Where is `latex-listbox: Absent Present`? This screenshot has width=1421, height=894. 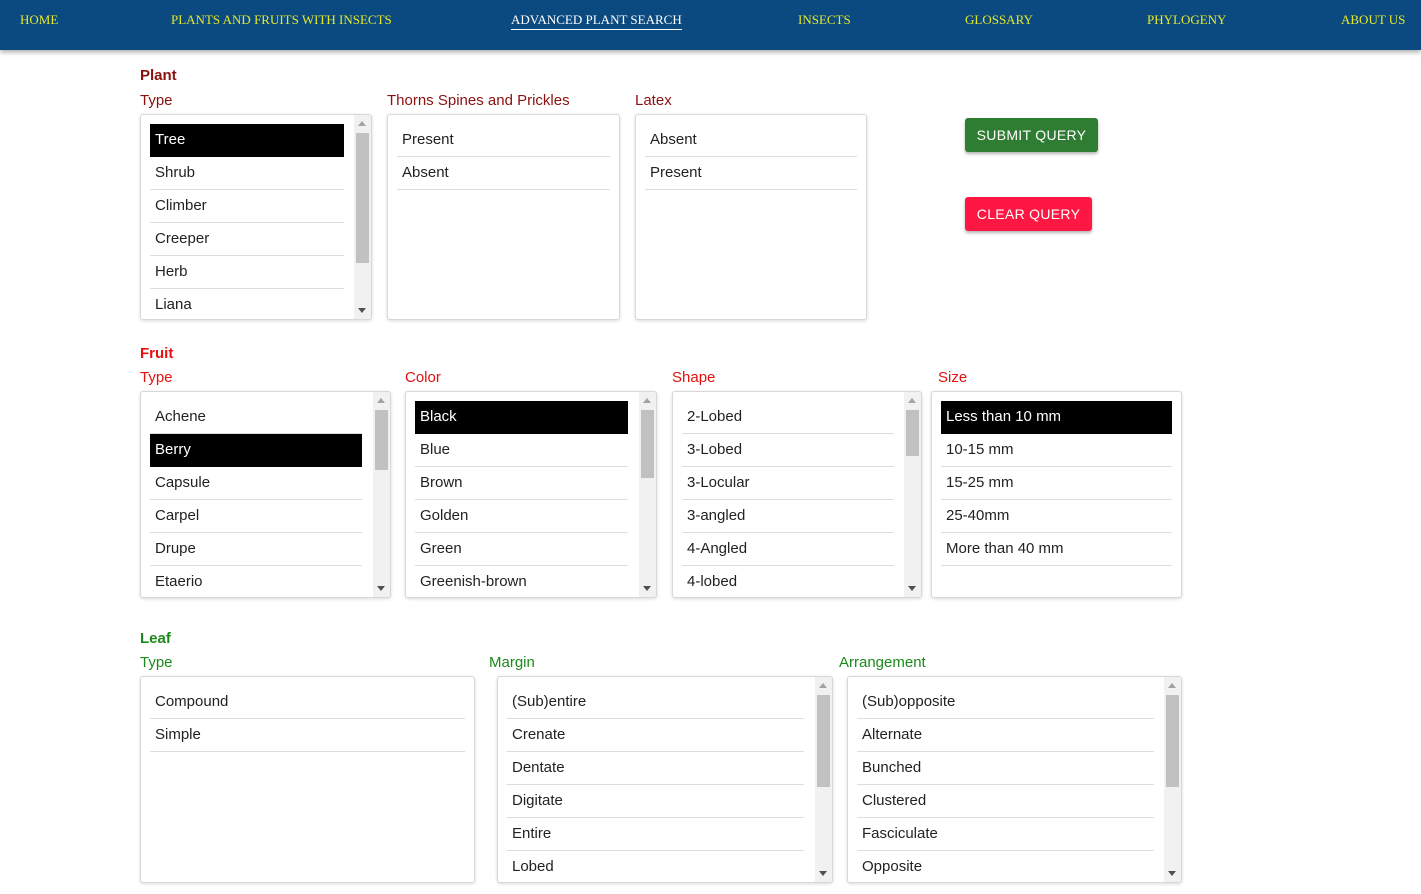
latex-listbox: Absent Present is located at coordinates (751, 217).